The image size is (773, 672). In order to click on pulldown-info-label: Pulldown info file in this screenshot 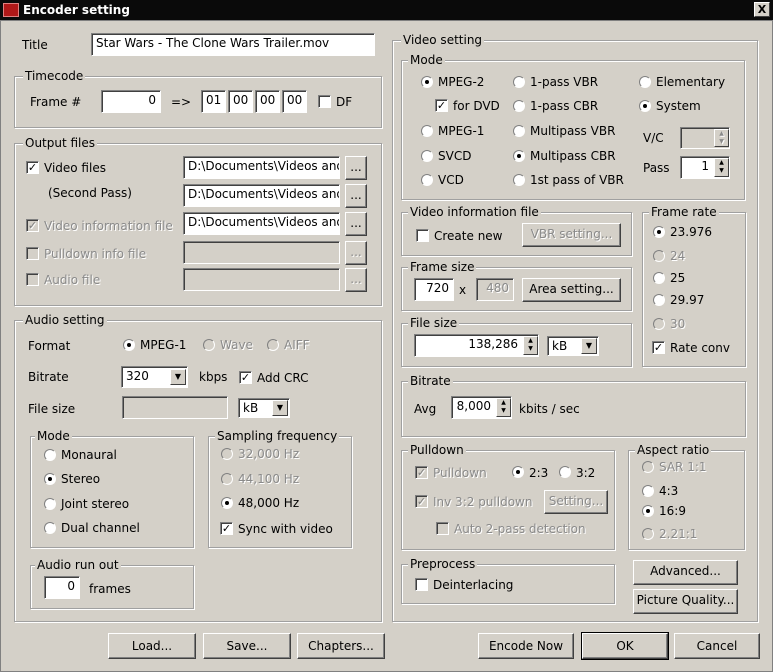, I will do `click(95, 254)`.